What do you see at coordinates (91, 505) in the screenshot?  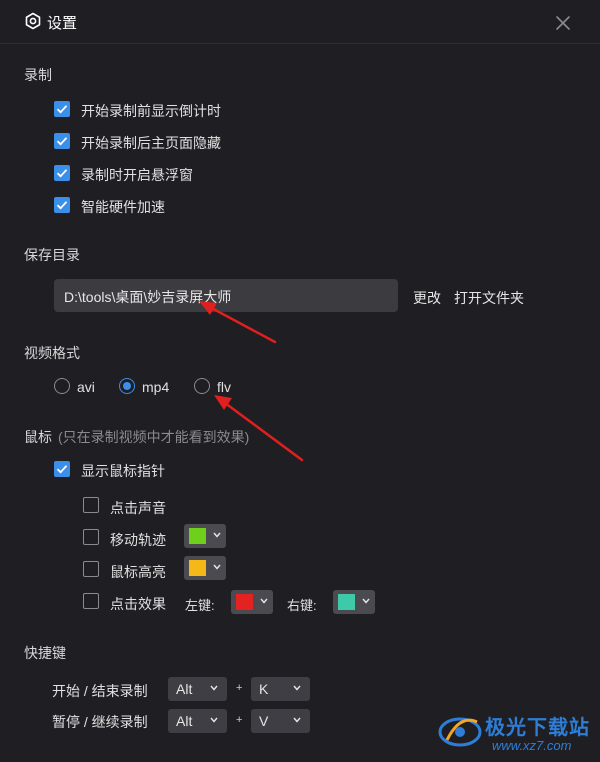 I see `click-sound-checkbox` at bounding box center [91, 505].